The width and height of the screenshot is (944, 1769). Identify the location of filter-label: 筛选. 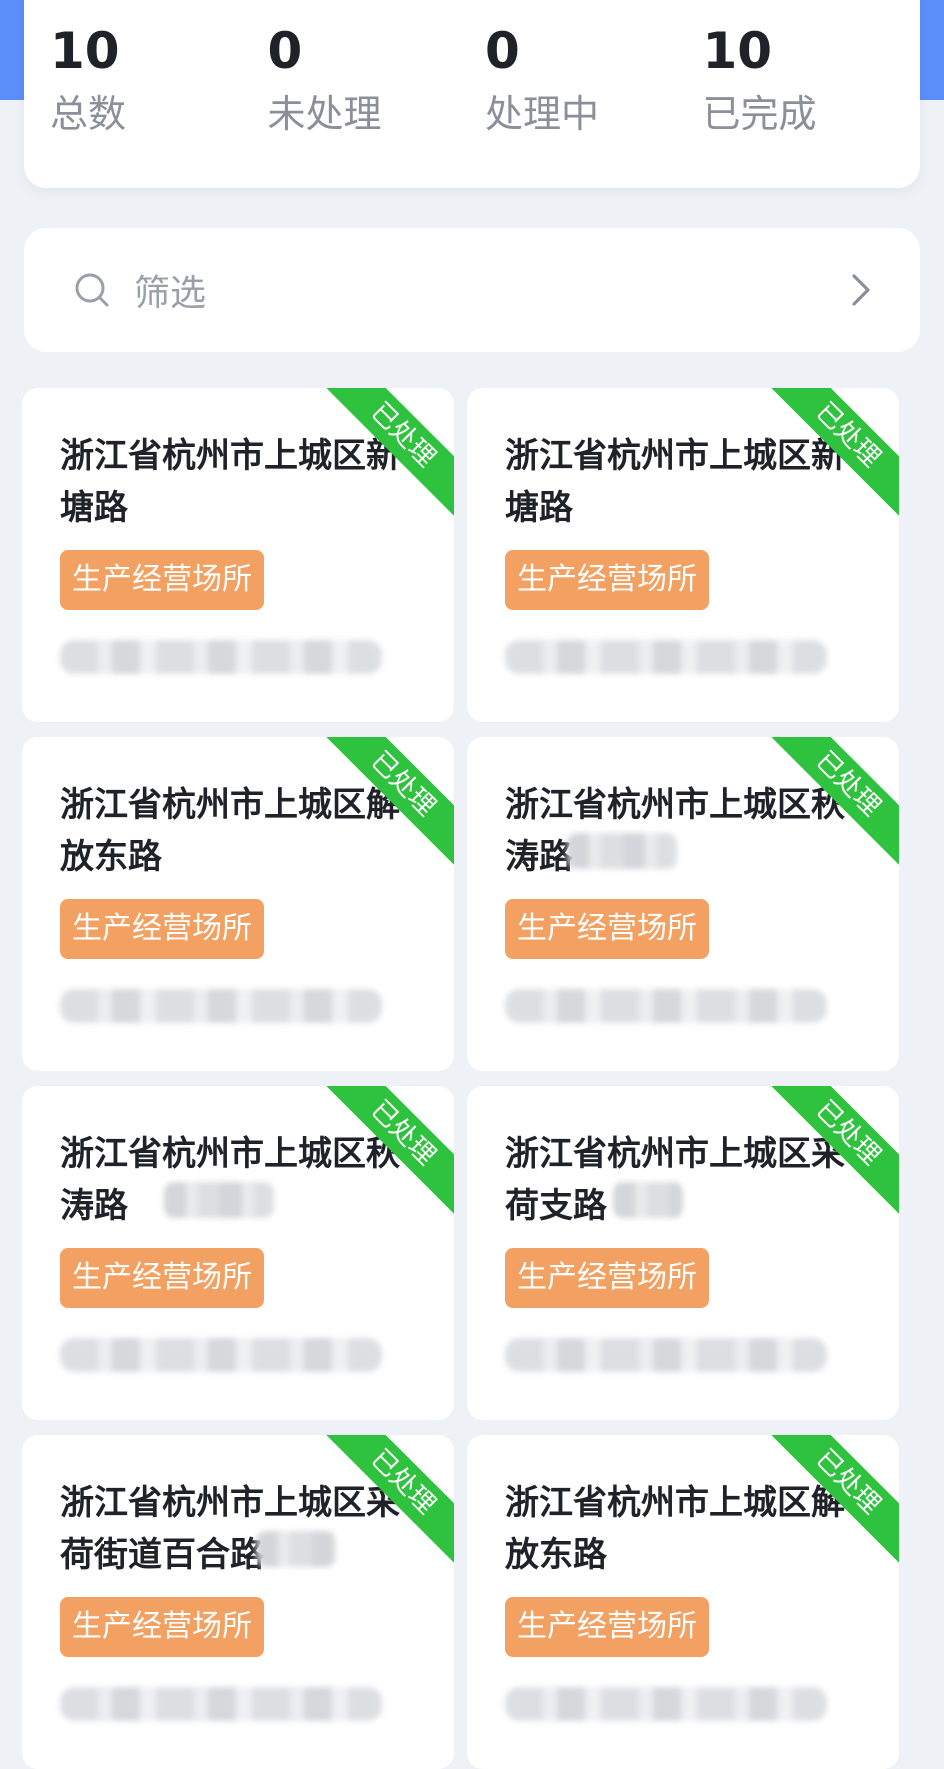
(170, 293).